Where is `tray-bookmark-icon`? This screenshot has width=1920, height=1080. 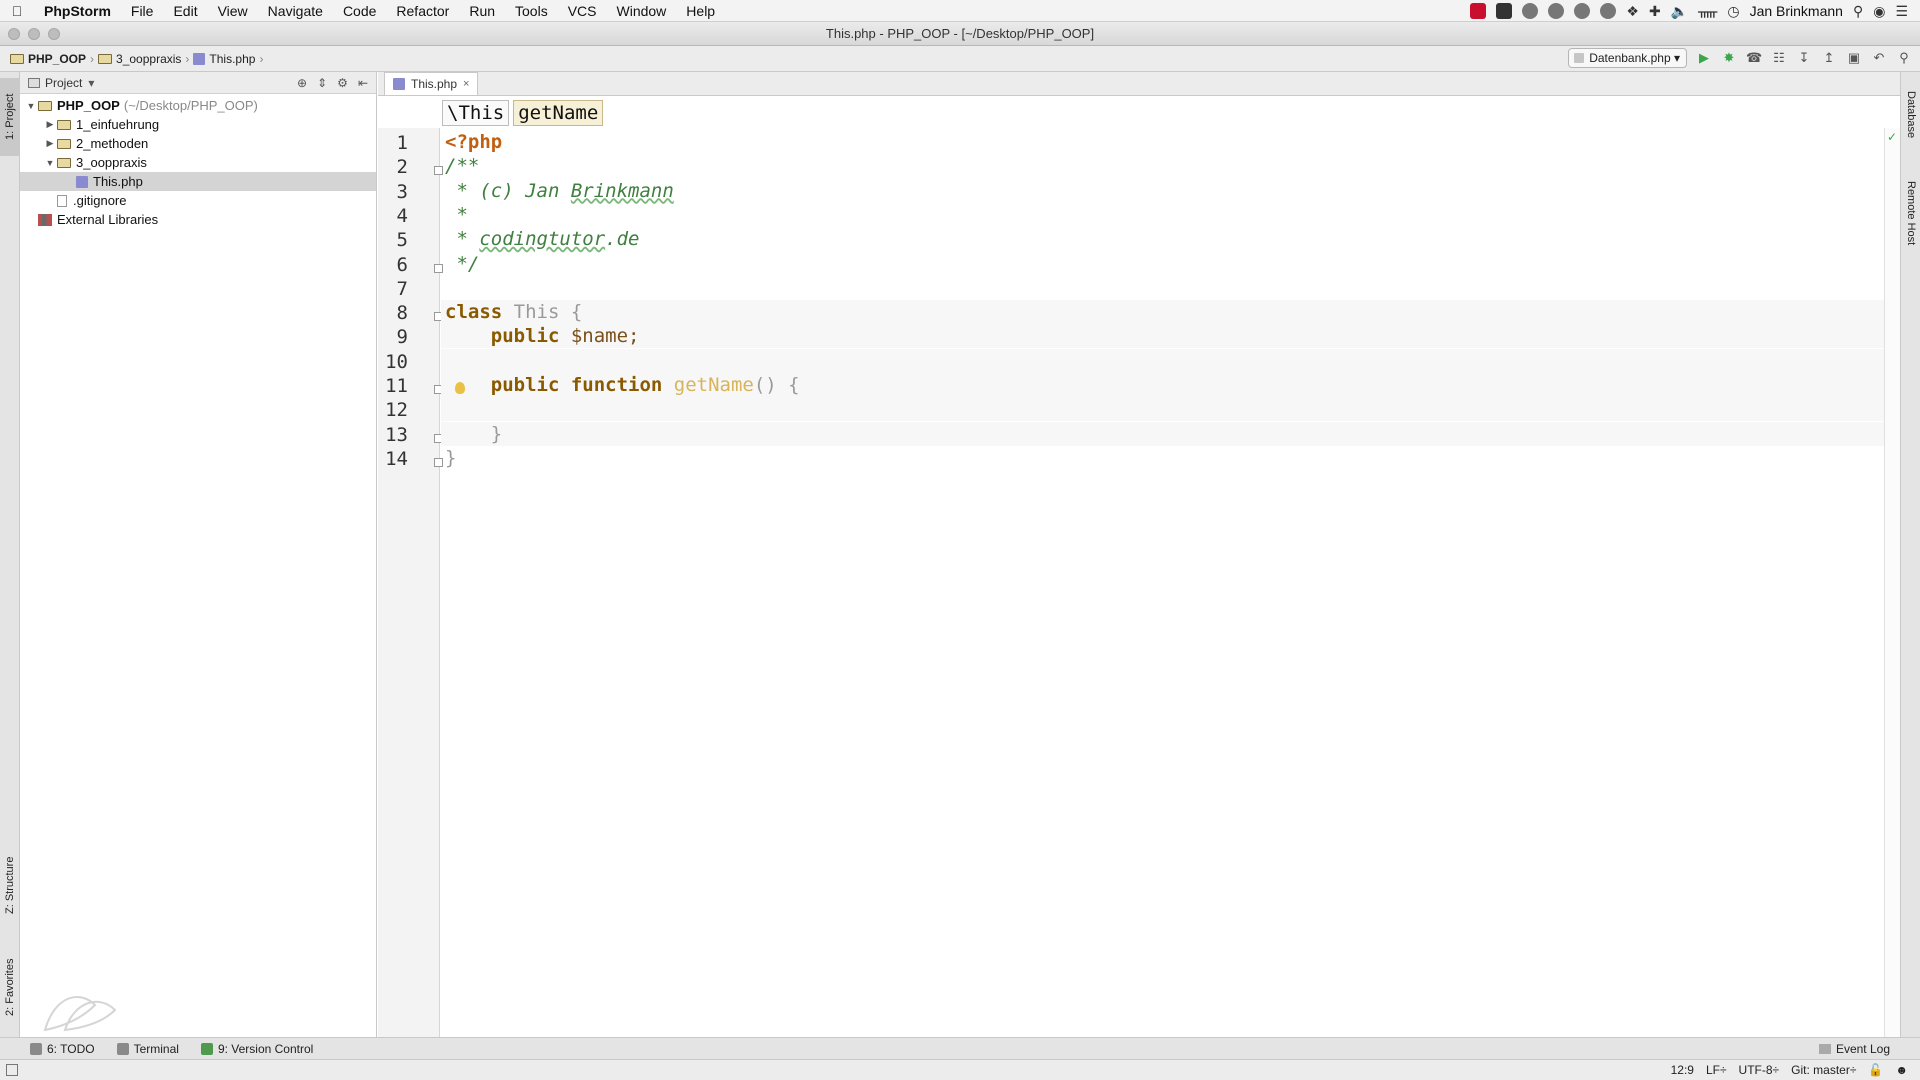 tray-bookmark-icon is located at coordinates (1504, 11).